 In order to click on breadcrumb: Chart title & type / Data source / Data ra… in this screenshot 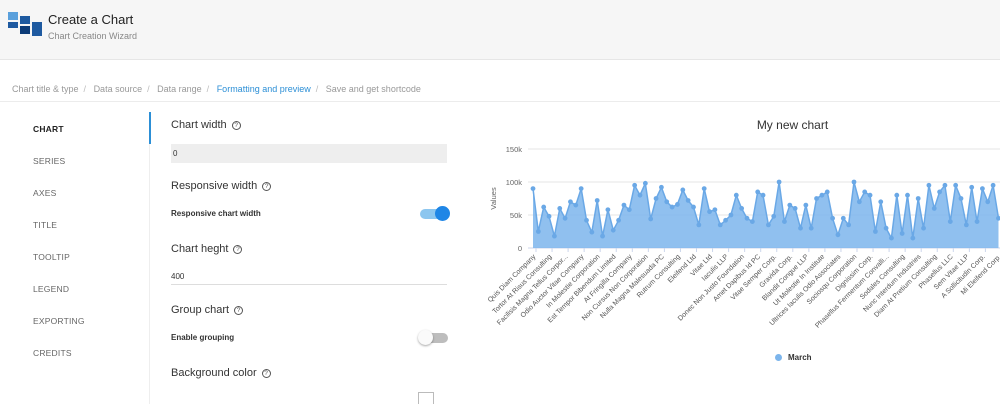, I will do `click(216, 89)`.